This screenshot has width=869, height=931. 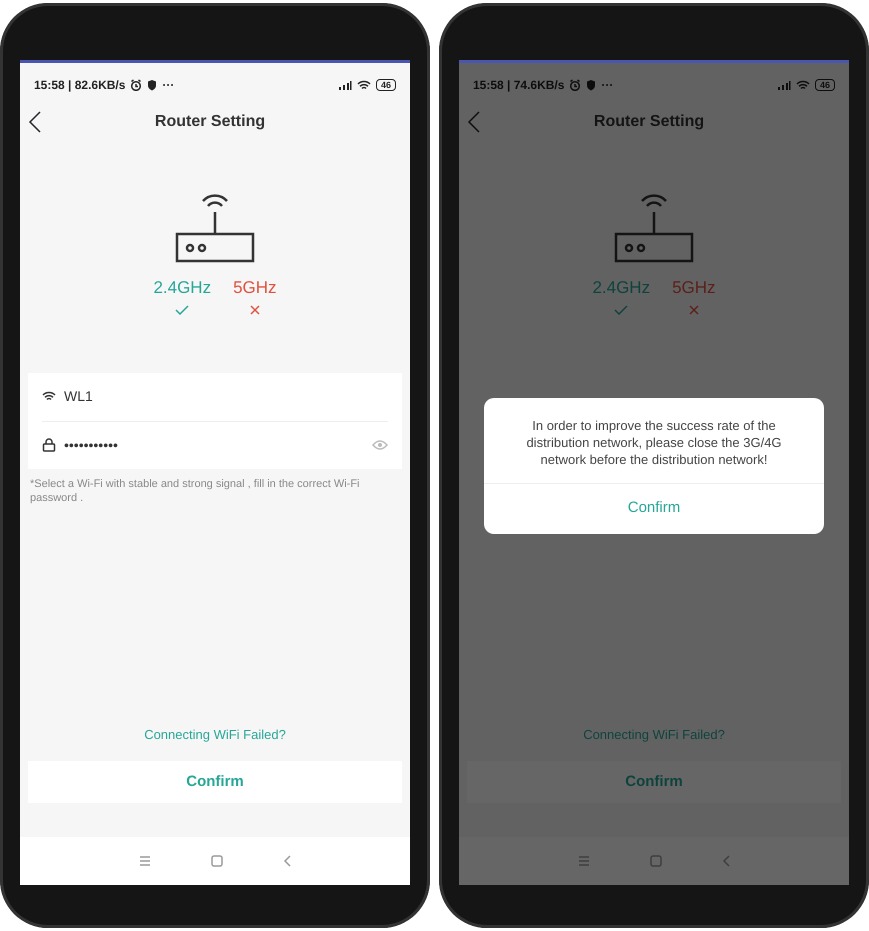 What do you see at coordinates (195, 491) in the screenshot?
I see `hint-text: *Select a Wi-Fi with stable and strong signal , fill in the correct Wi-Fi password .` at bounding box center [195, 491].